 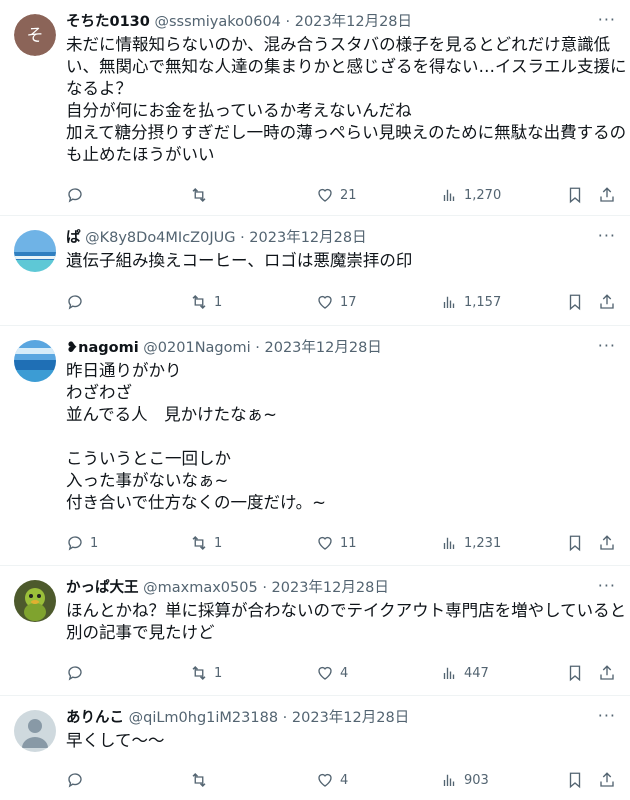 What do you see at coordinates (464, 780) in the screenshot?
I see `views-button: 903` at bounding box center [464, 780].